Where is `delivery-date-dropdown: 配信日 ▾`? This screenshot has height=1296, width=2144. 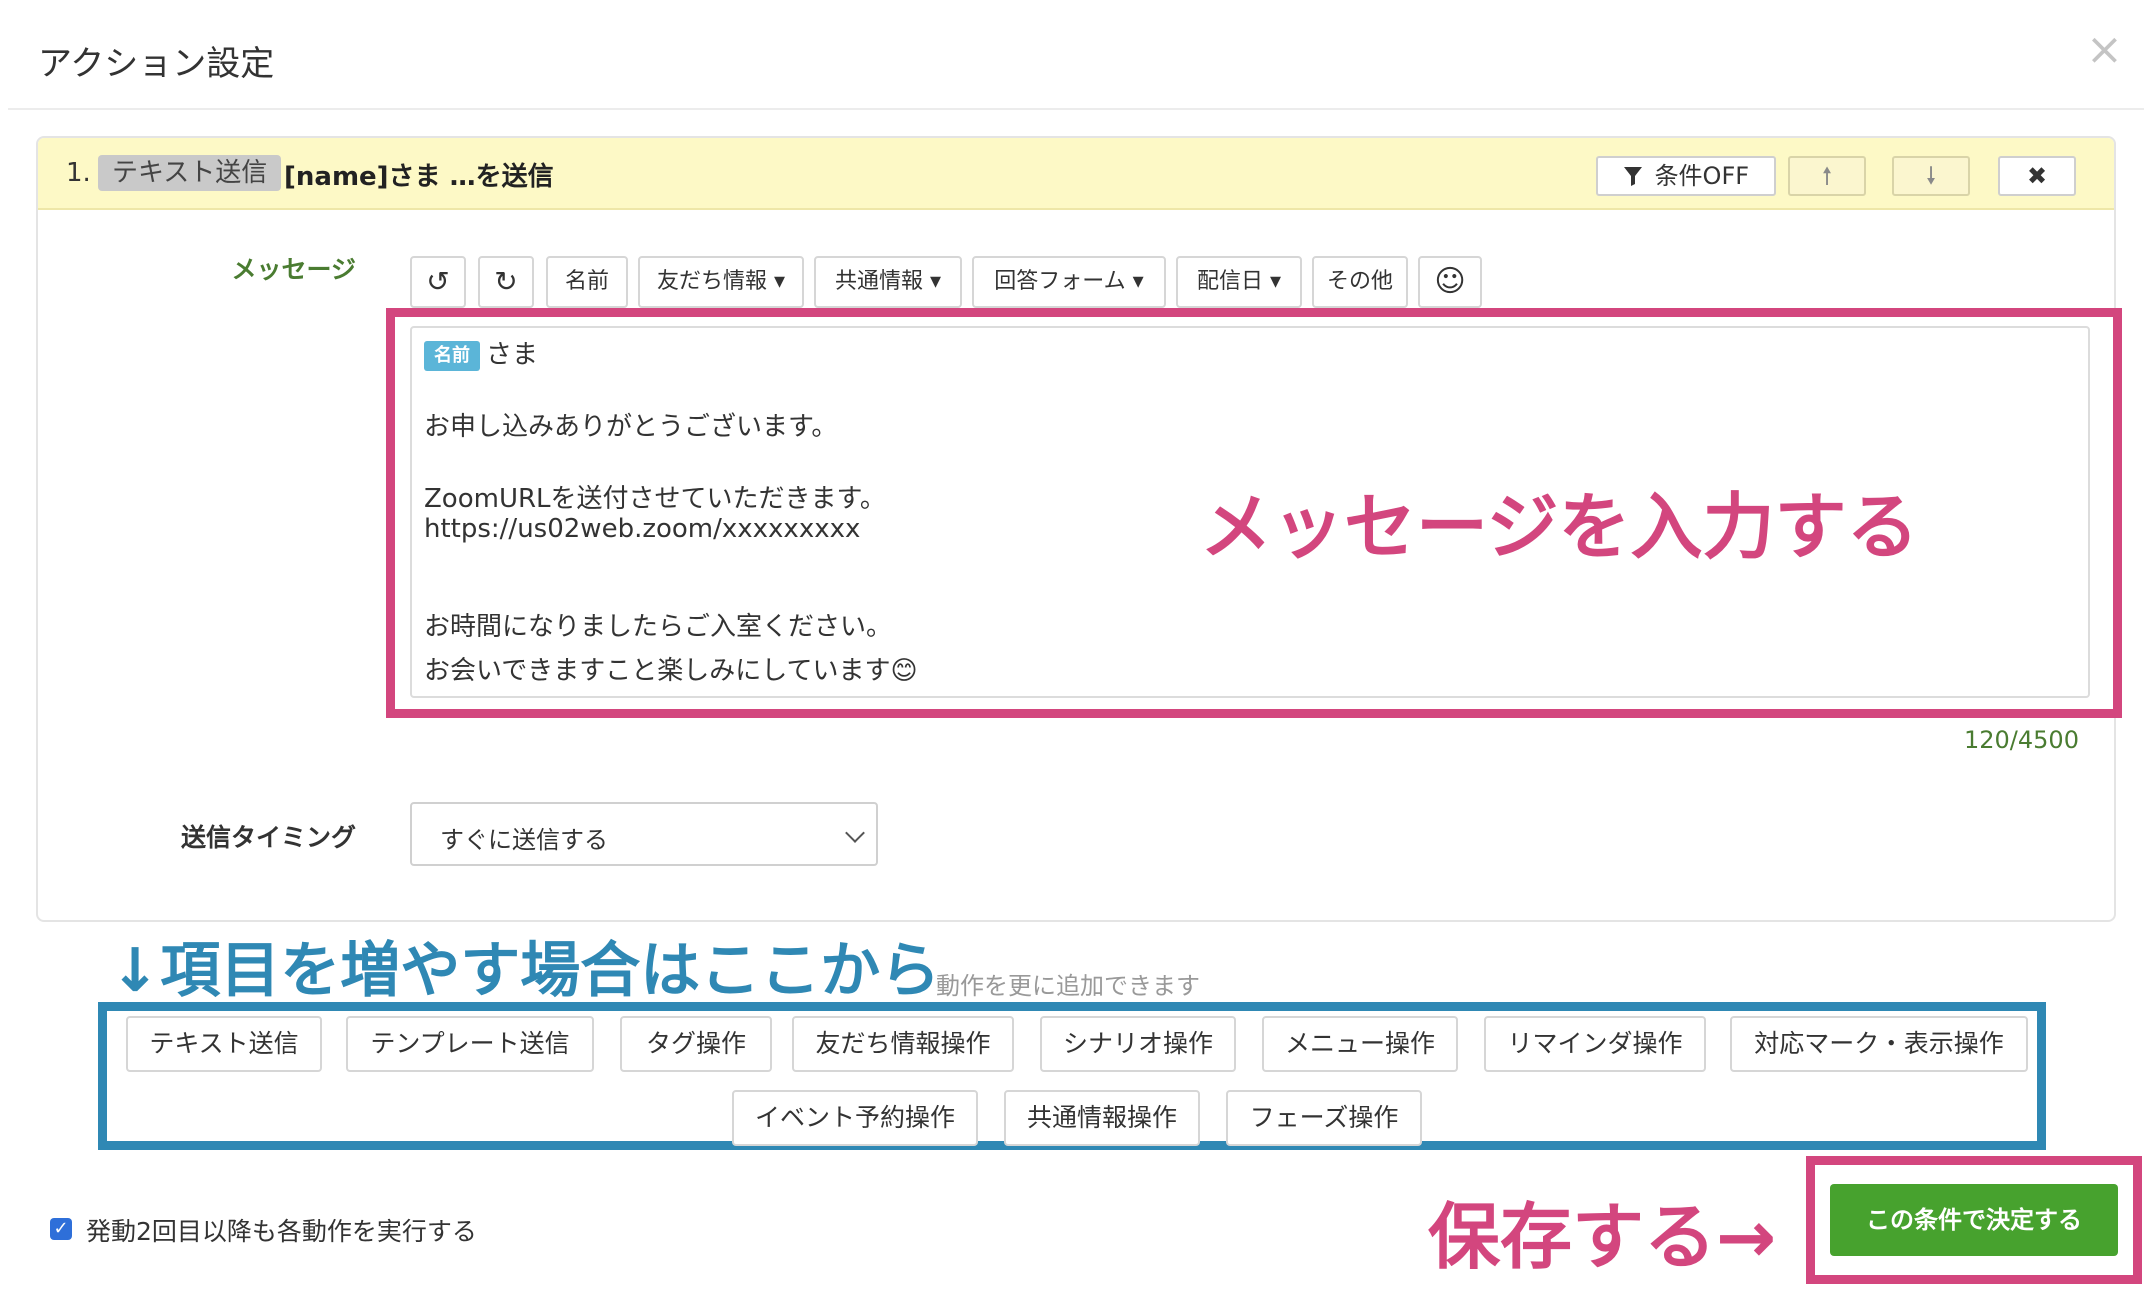
delivery-date-dropdown: 配信日 ▾ is located at coordinates (1239, 282).